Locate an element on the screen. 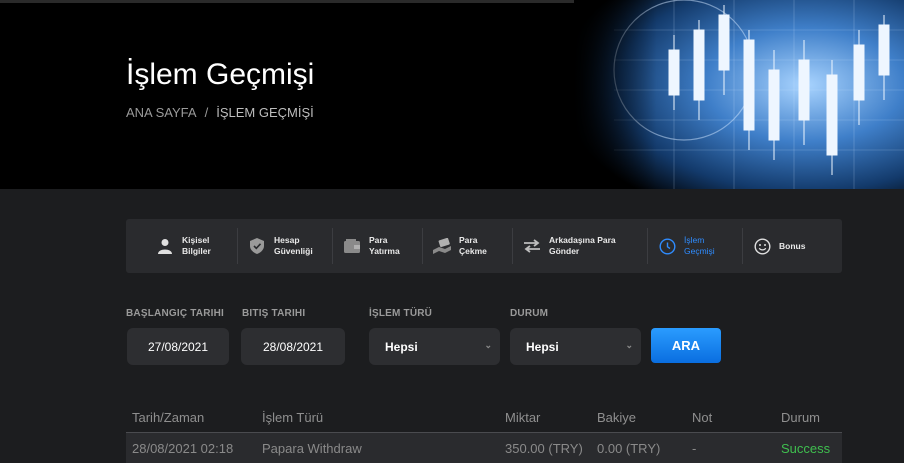 The height and width of the screenshot is (463, 904). header-amount: Miktar is located at coordinates (523, 417).